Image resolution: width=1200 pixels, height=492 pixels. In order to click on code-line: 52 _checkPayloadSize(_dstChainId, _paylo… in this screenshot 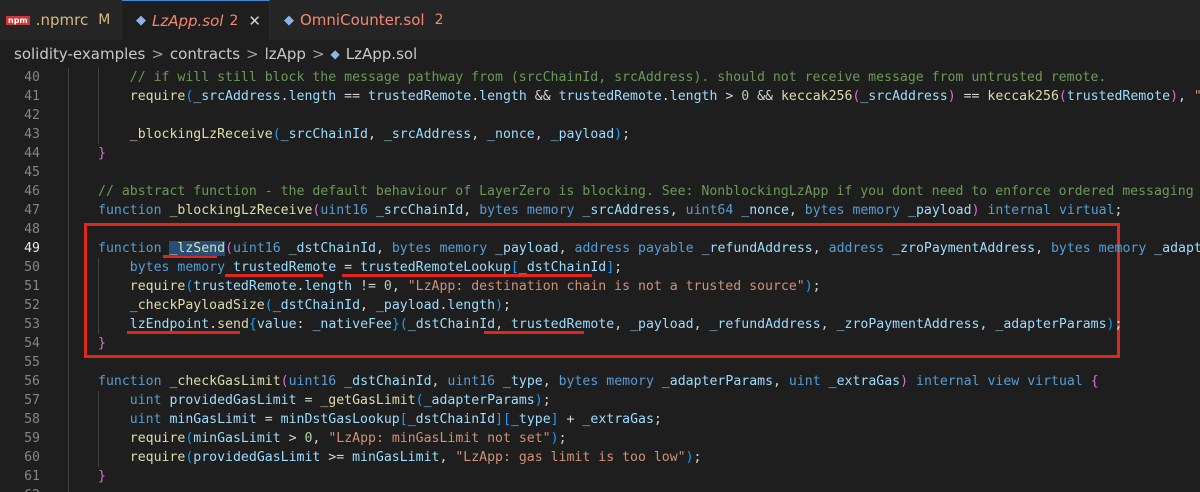, I will do `click(600, 305)`.